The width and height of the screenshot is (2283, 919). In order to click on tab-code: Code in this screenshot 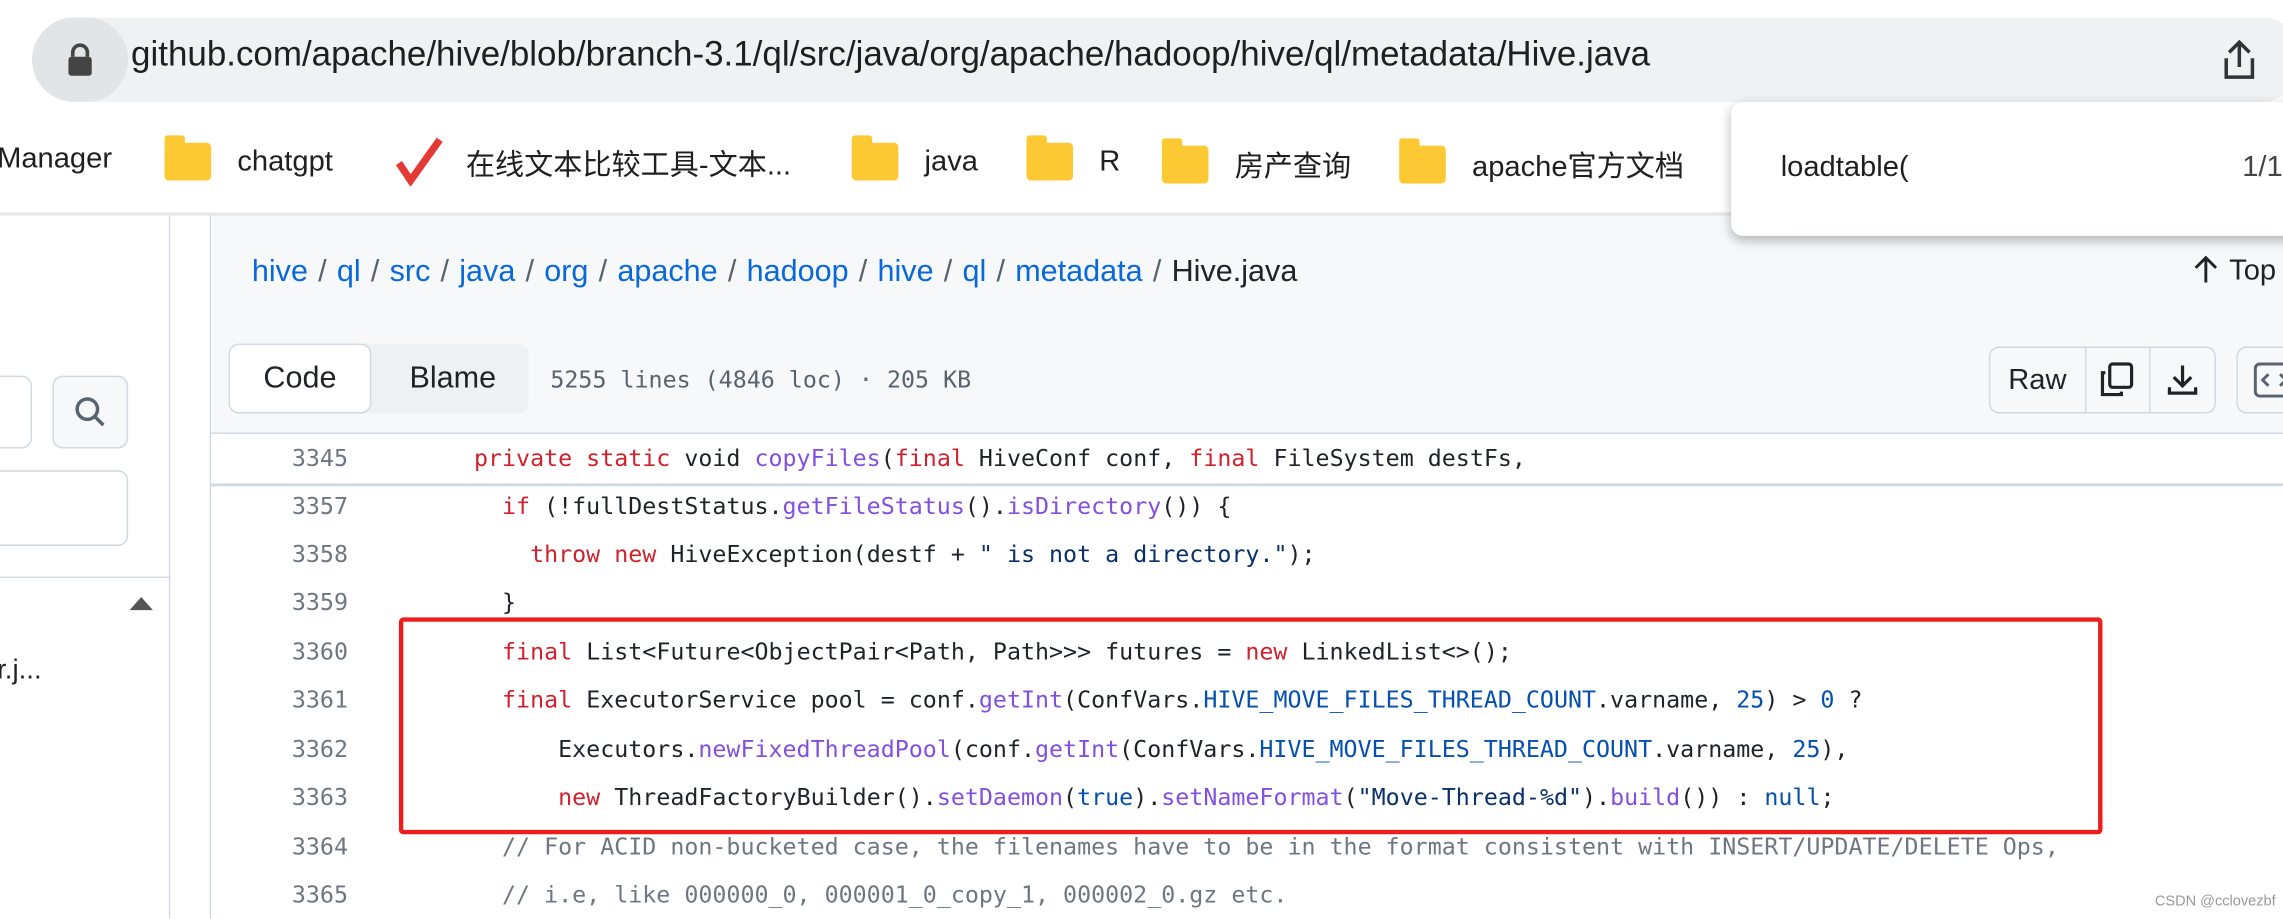, I will do `click(300, 378)`.